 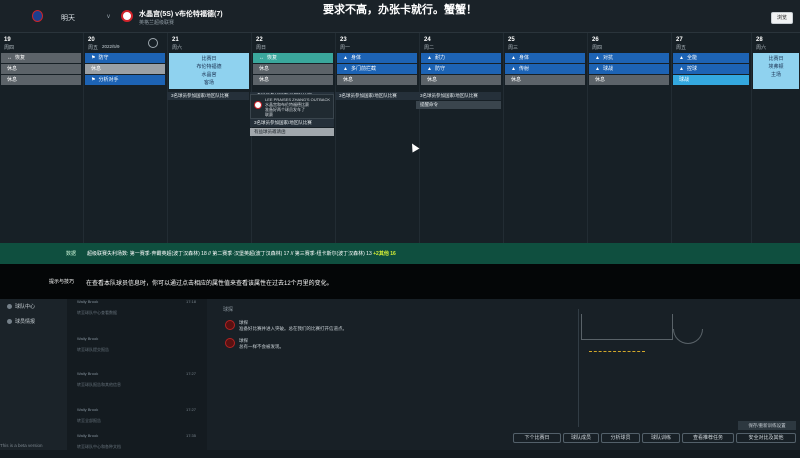 What do you see at coordinates (139, 311) in the screenshot?
I see `message-item: Wally Brook 转至球队中心查看数据 17:18` at bounding box center [139, 311].